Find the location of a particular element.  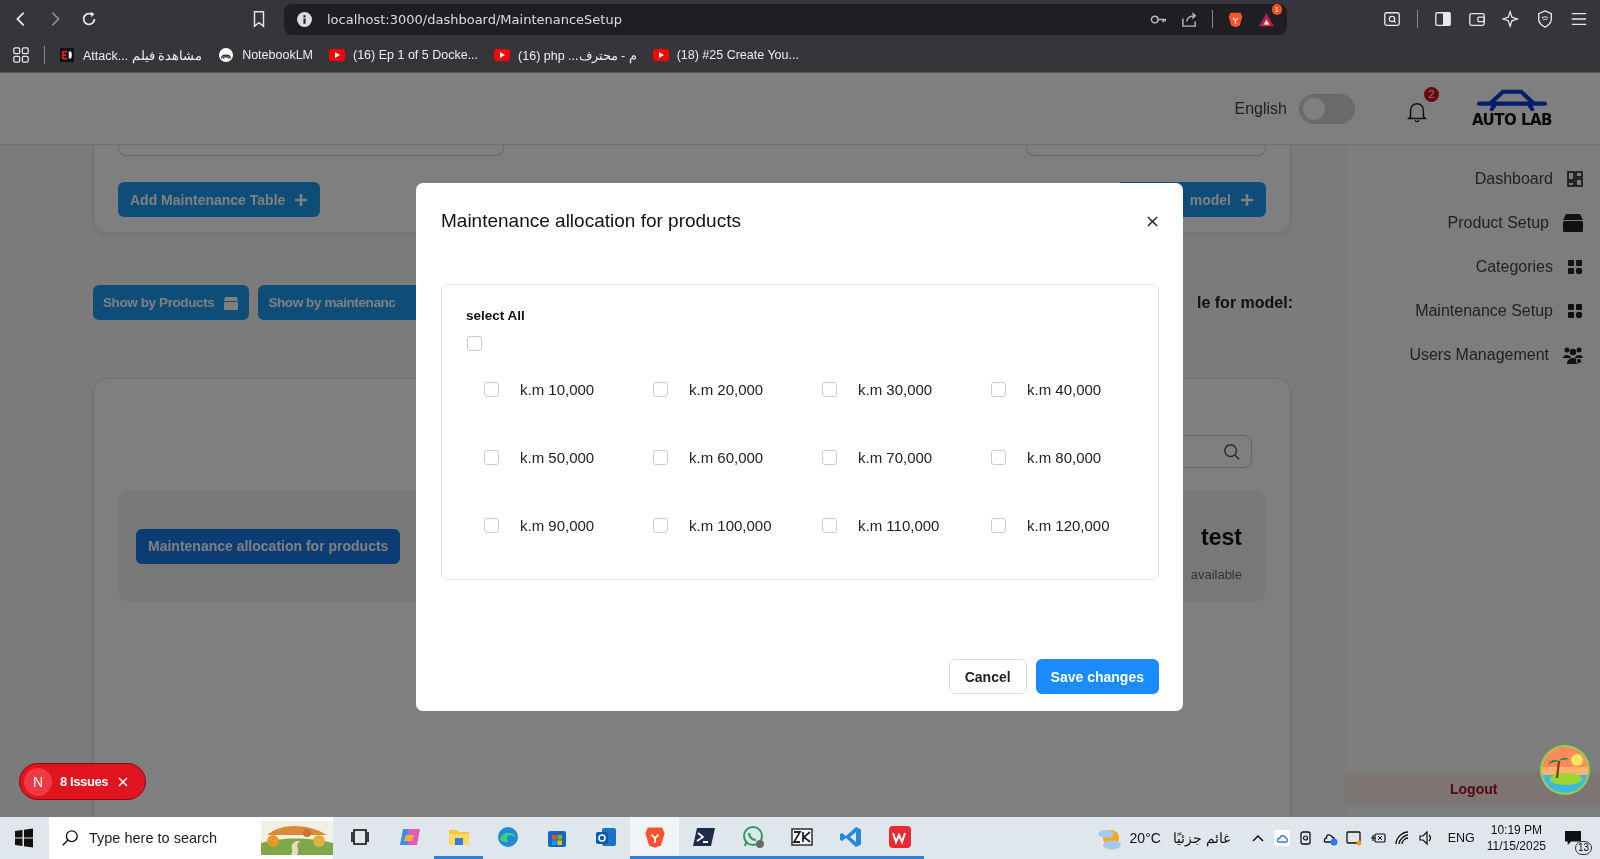

checkbox-label: k.m 120,000 is located at coordinates (1068, 525).